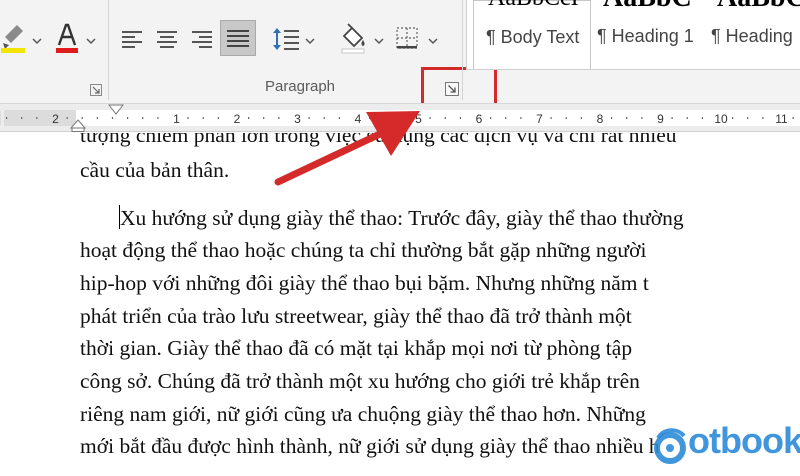 This screenshot has width=800, height=476. I want to click on ruler-number: 3, so click(297, 119).